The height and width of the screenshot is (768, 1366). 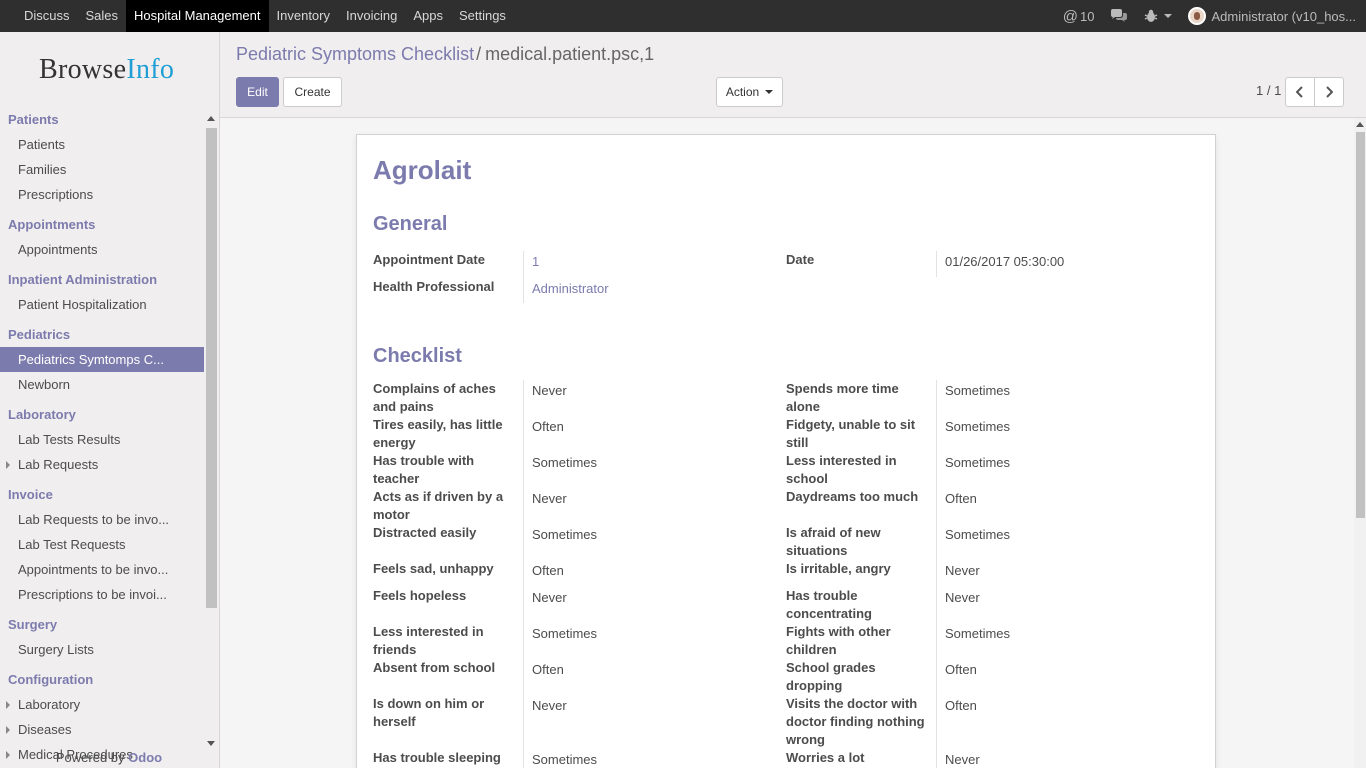 What do you see at coordinates (102, 194) in the screenshot?
I see `sidebar-item-prescriptions: Prescriptions` at bounding box center [102, 194].